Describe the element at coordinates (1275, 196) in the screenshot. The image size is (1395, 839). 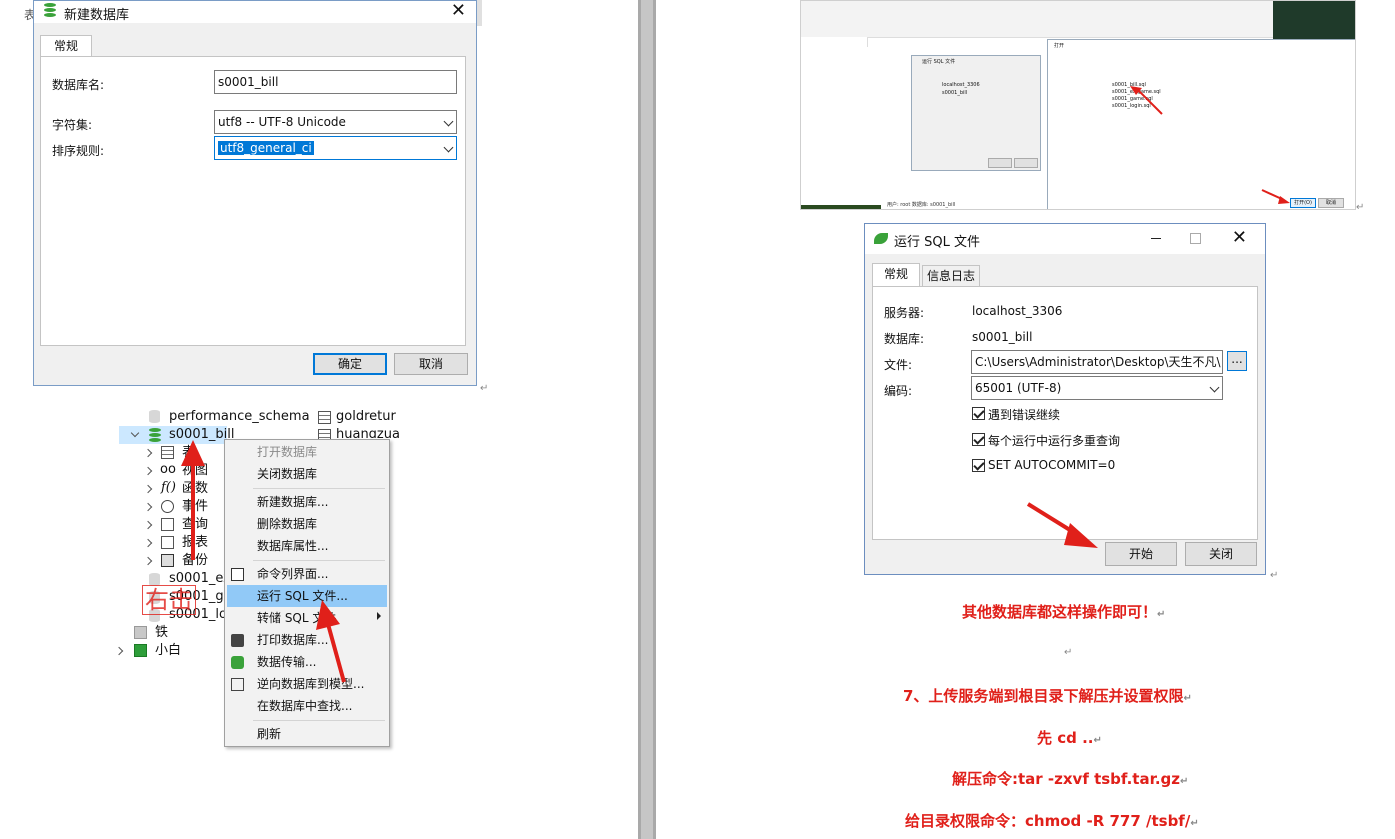
I see `arrow-thumb-open` at that location.